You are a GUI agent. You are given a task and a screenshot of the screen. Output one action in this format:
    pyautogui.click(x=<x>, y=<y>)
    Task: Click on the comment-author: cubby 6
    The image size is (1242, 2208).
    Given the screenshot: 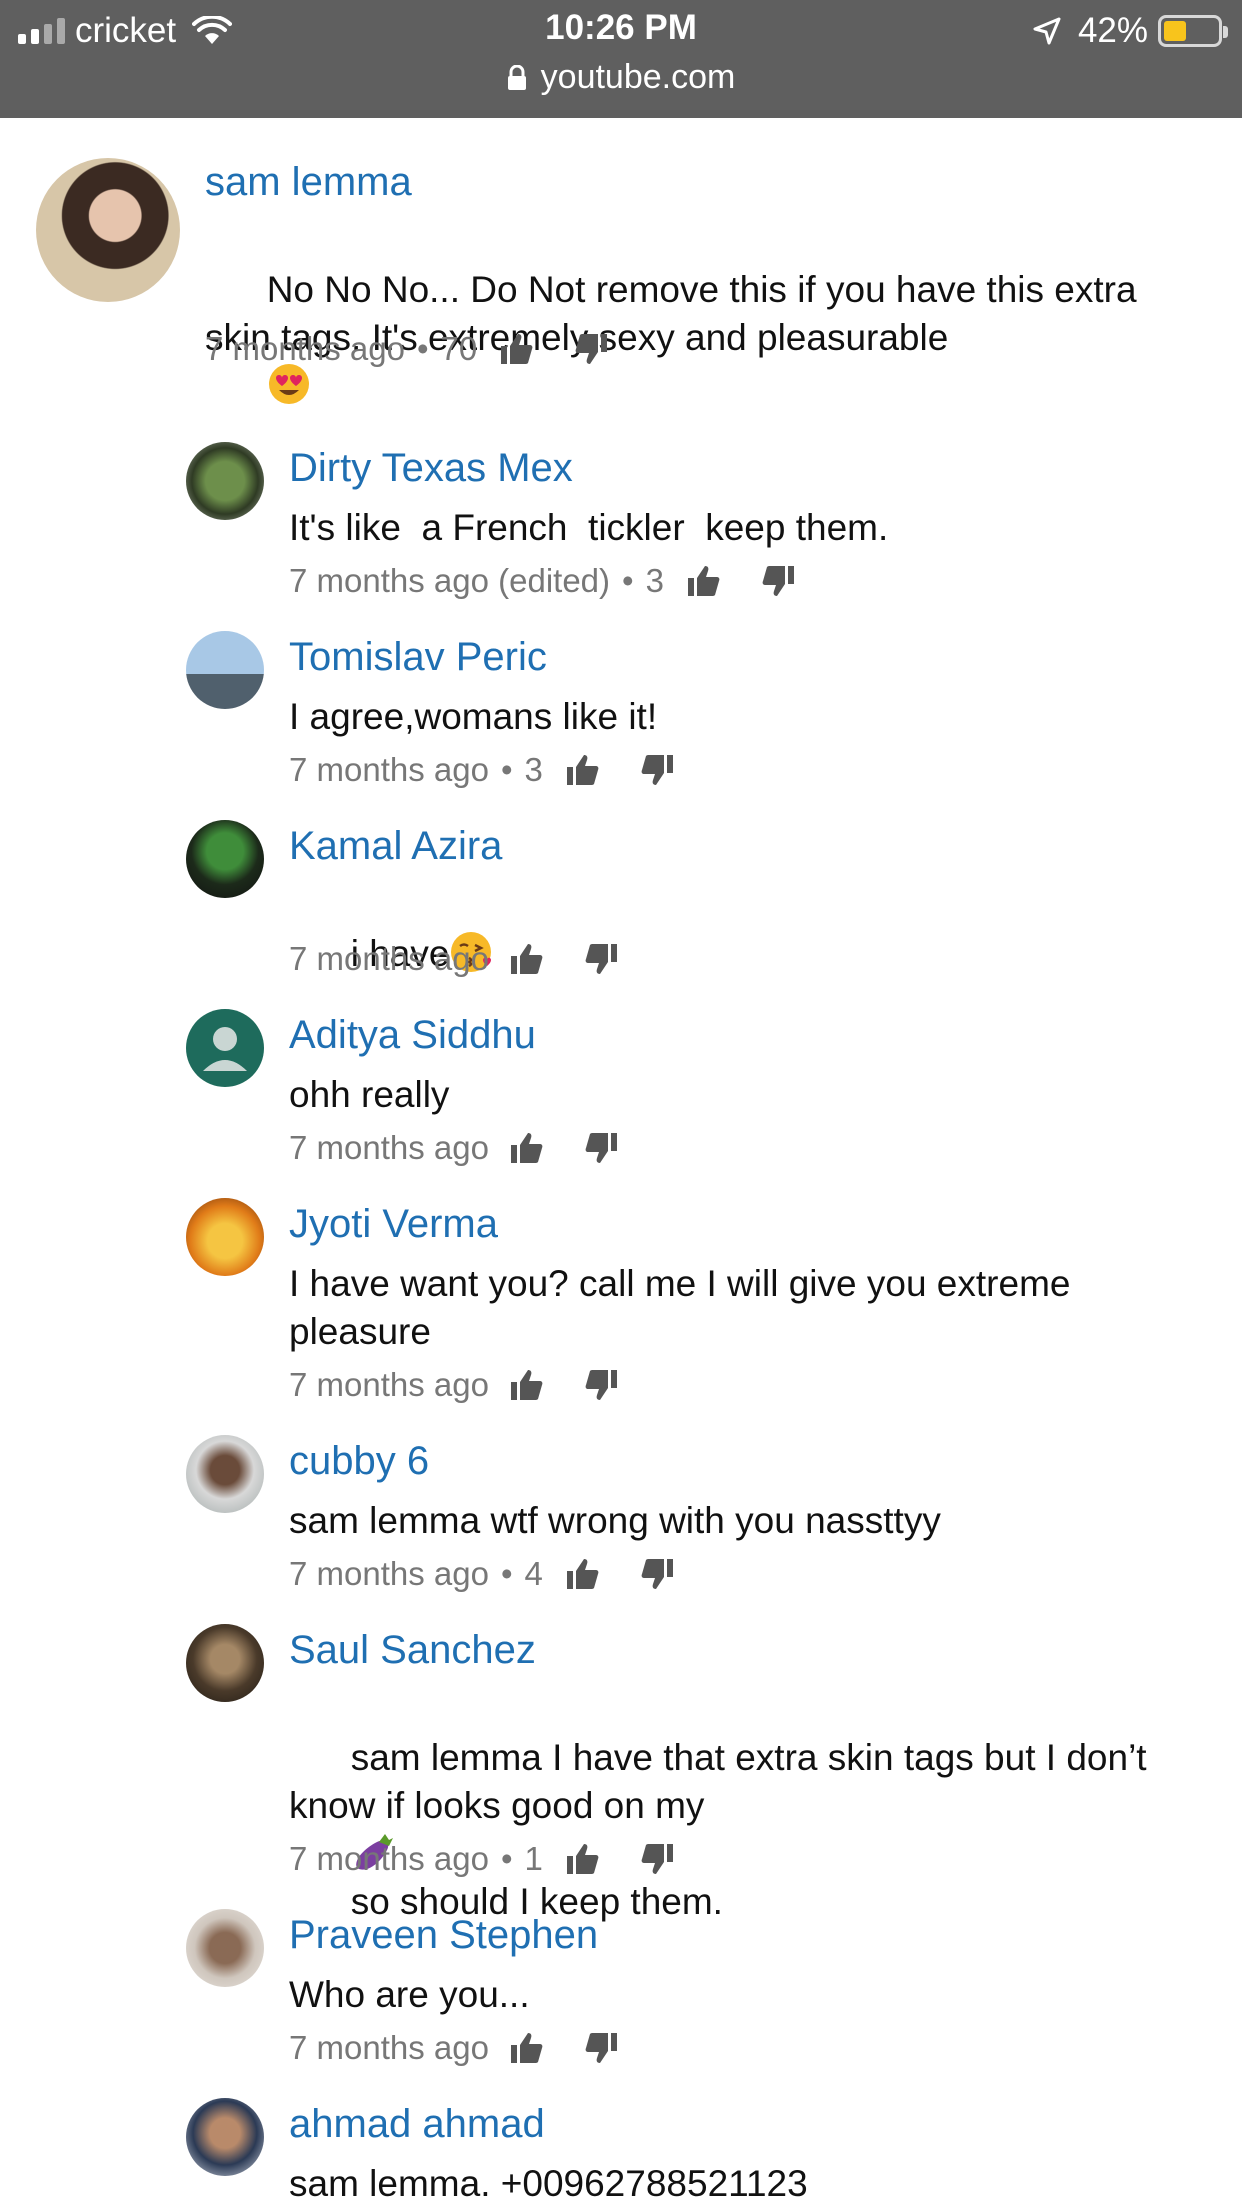 What is the action you would take?
    pyautogui.click(x=359, y=1461)
    